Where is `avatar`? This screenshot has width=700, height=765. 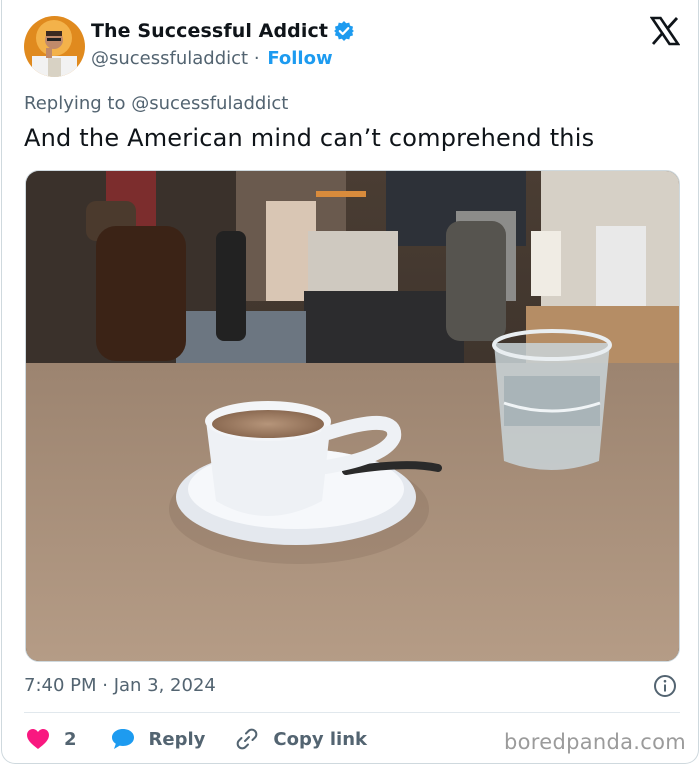 avatar is located at coordinates (54, 46).